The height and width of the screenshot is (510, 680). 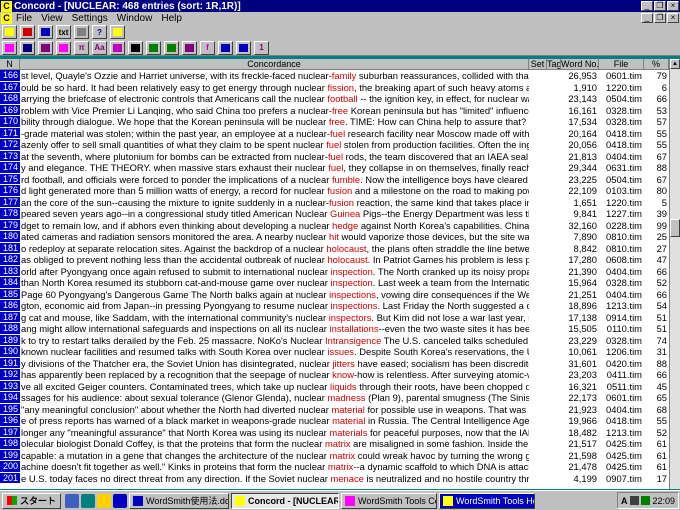 What do you see at coordinates (9, 32) in the screenshot?
I see `sort-icon` at bounding box center [9, 32].